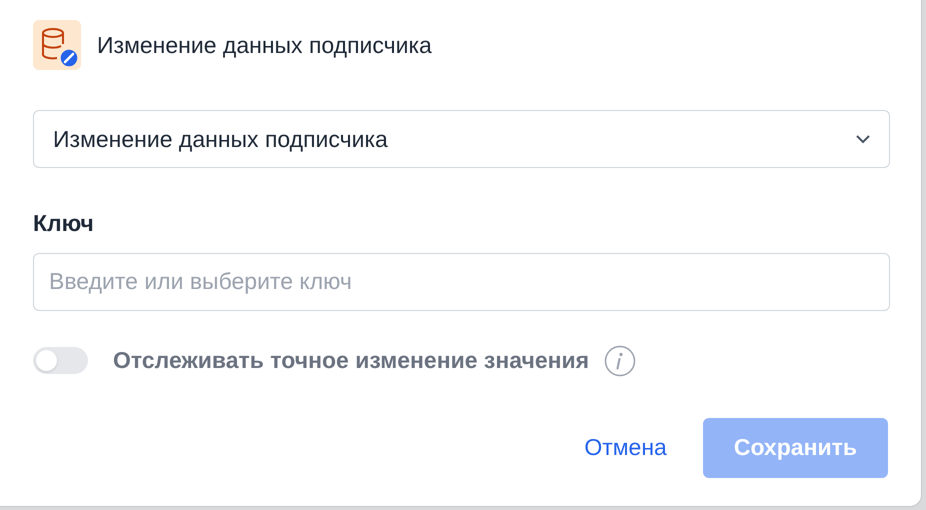 The height and width of the screenshot is (510, 926). I want to click on toggle-label: Отслеживать точное изменение значения, so click(351, 361).